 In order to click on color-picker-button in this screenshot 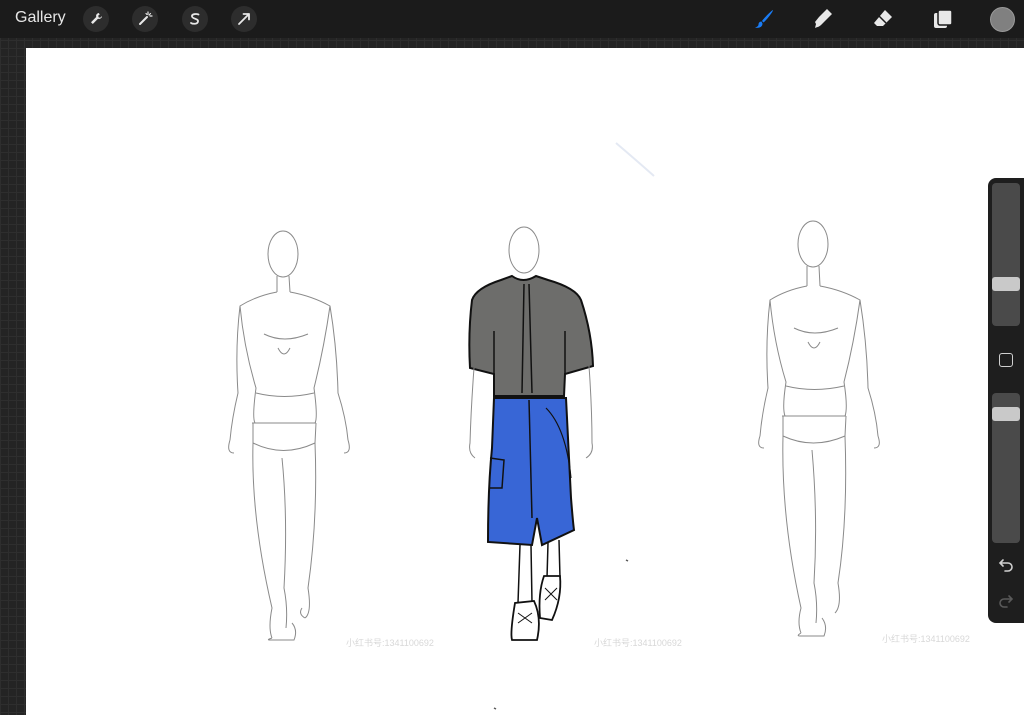, I will do `click(1002, 19)`.